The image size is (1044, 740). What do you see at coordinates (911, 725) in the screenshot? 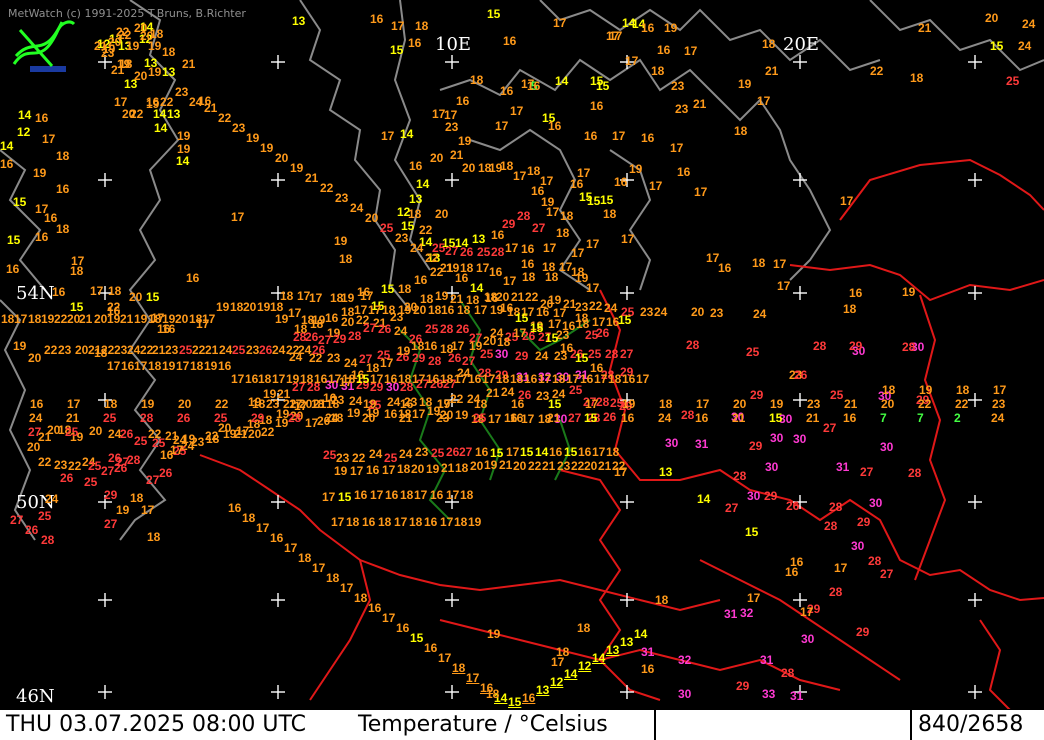
I see `status-divider` at bounding box center [911, 725].